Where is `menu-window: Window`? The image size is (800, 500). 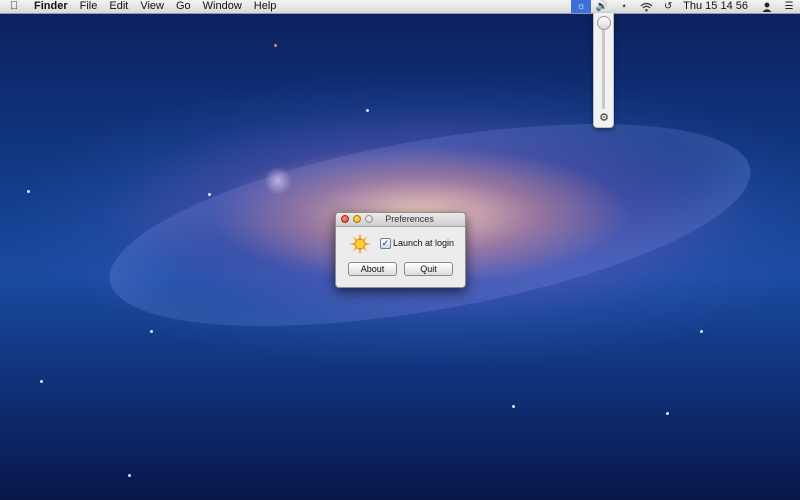 menu-window: Window is located at coordinates (222, 6).